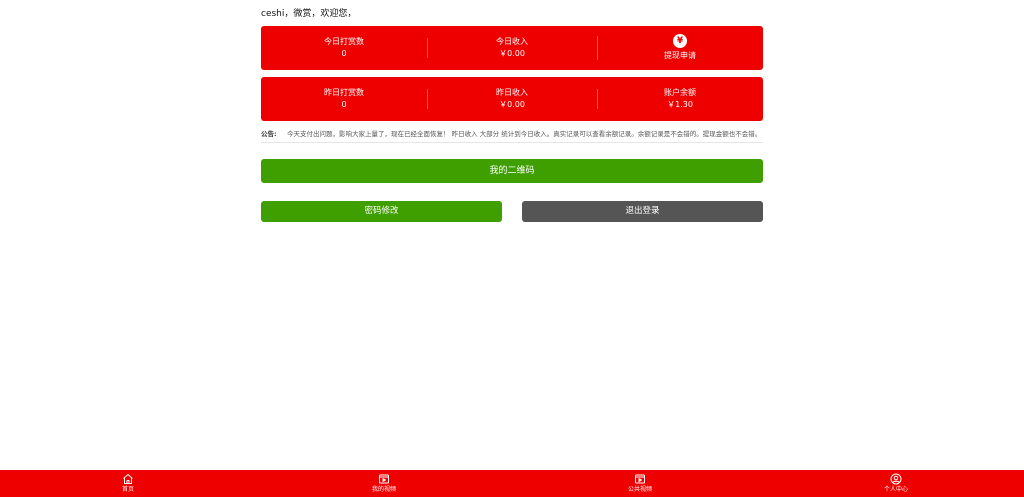 This screenshot has width=1024, height=497. Describe the element at coordinates (680, 92) in the screenshot. I see `balance-label: 账户余额` at that location.